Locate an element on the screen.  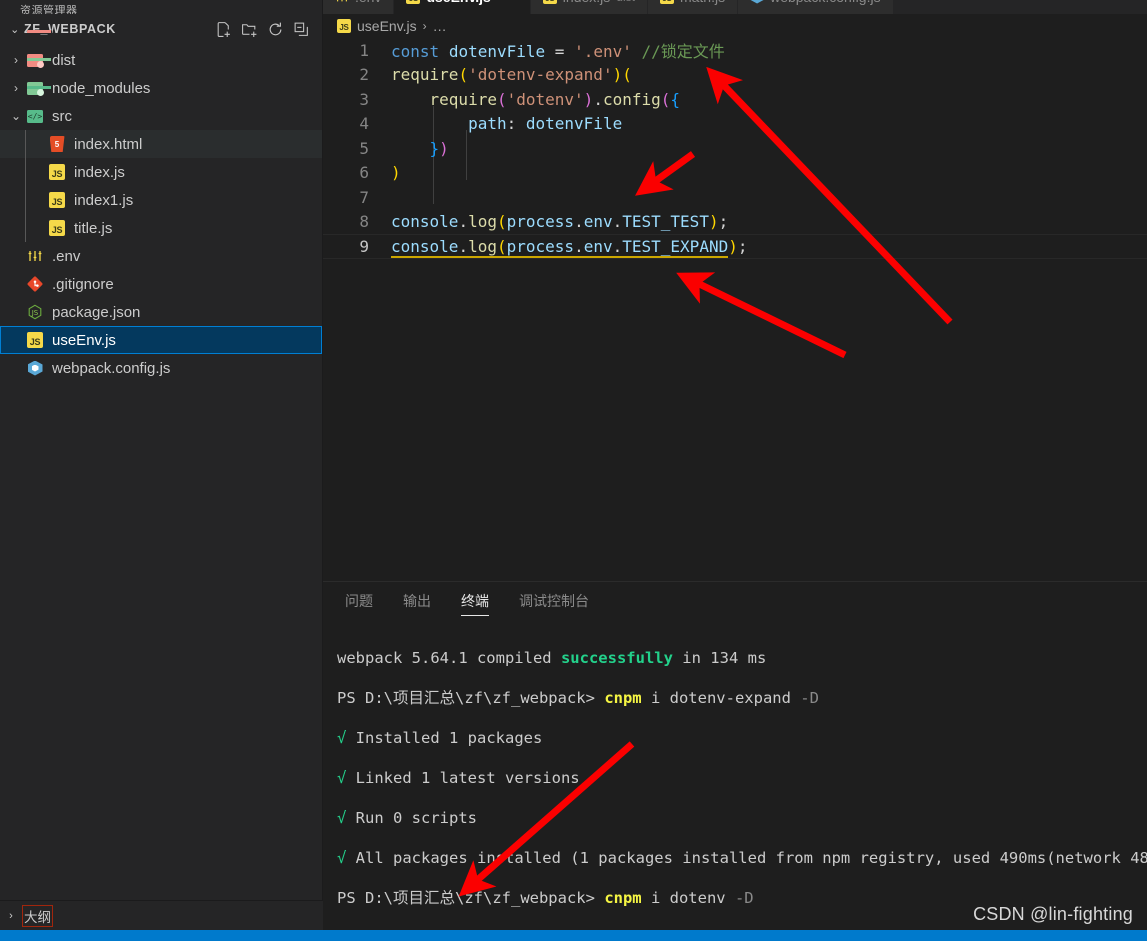
tree-item-label: index1.js is located at coordinates (104, 200).